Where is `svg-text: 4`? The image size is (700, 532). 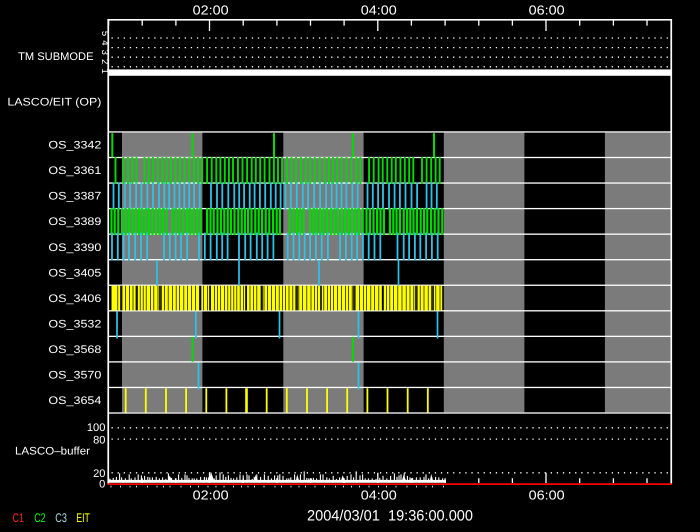 svg-text: 4 is located at coordinates (104, 42).